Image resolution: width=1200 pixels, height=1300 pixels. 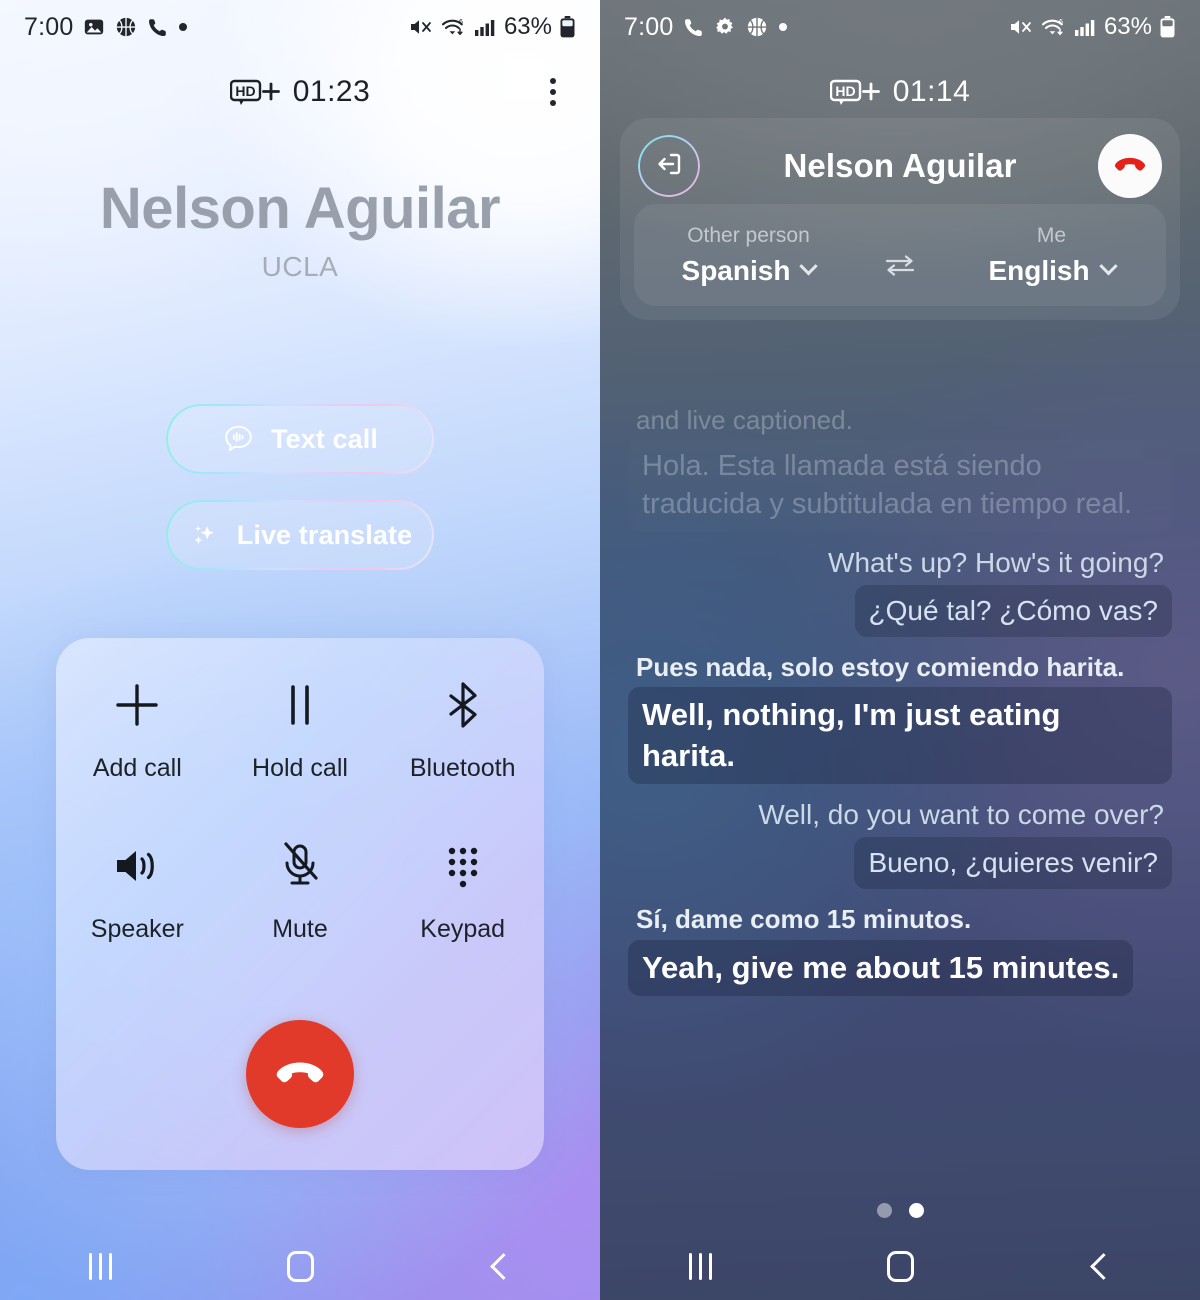 I want to click on message-original: and live captioned., so click(x=744, y=420).